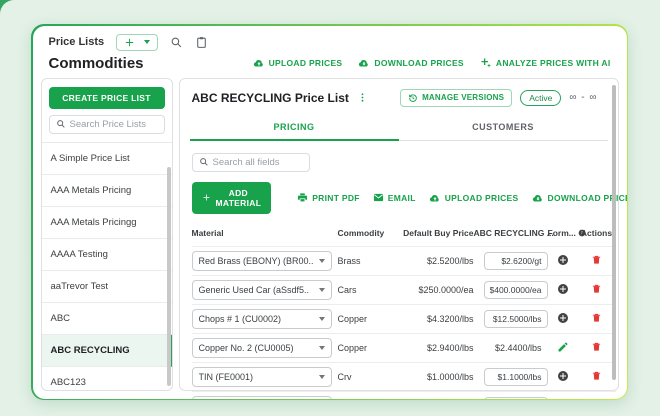 The image size is (660, 416). I want to click on col-header-material: Material, so click(207, 232).